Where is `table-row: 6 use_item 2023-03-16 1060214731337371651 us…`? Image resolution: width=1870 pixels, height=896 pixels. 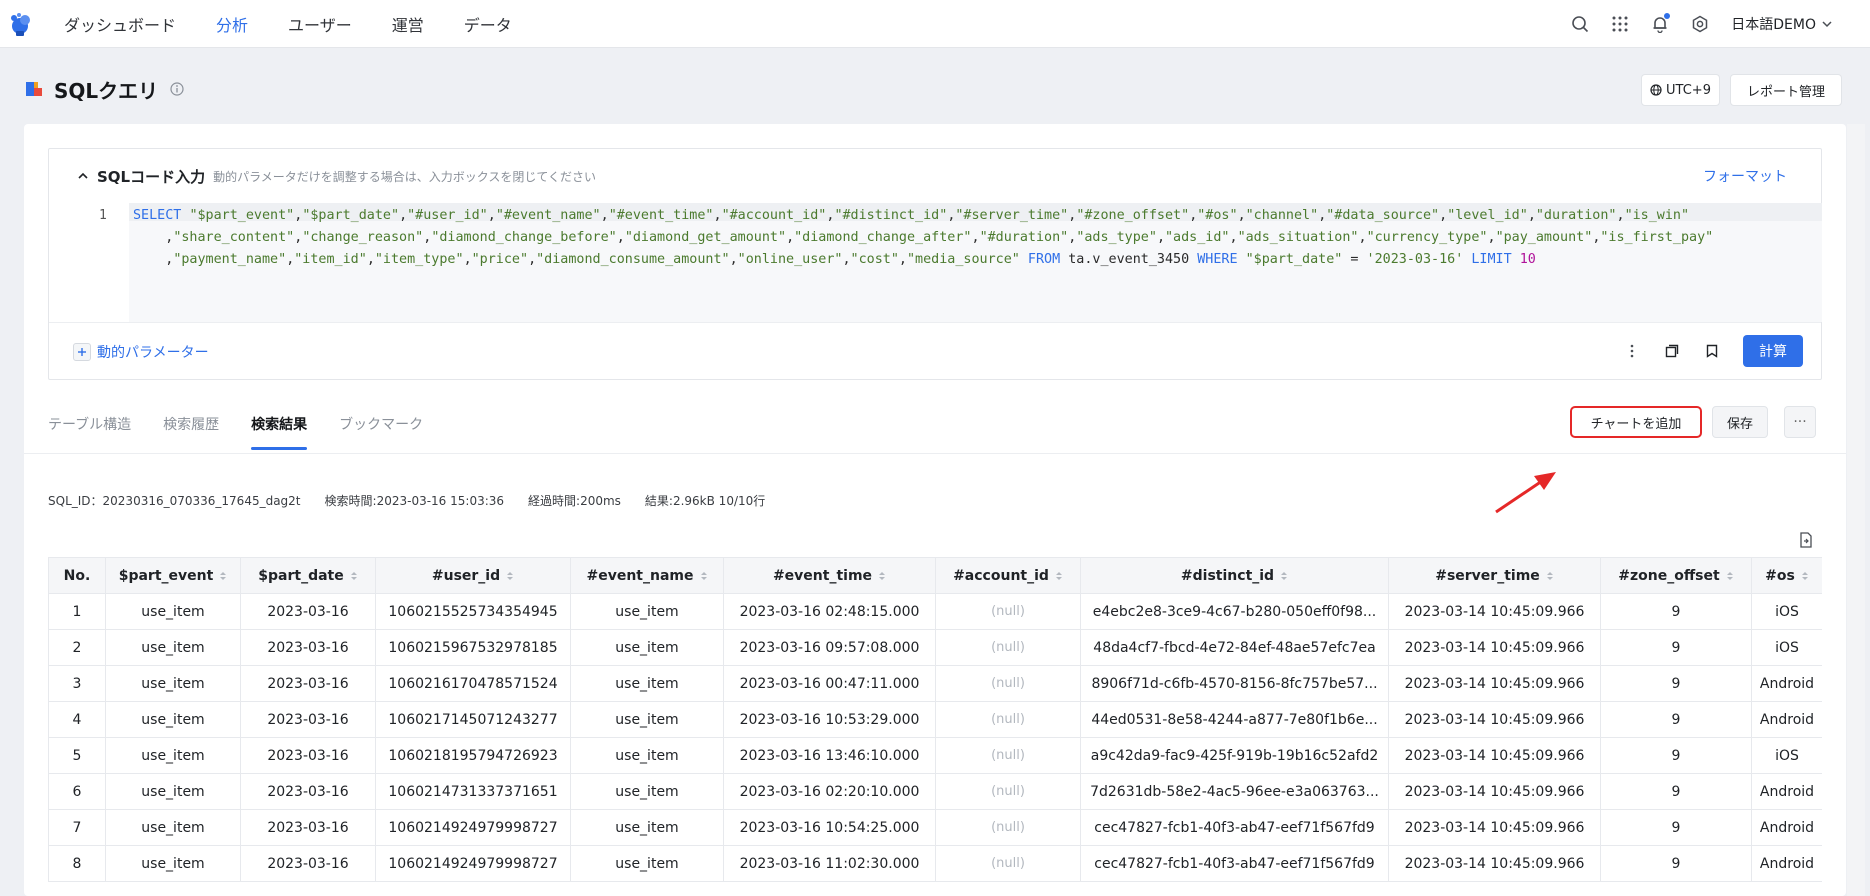 table-row: 6 use_item 2023-03-16 1060214731337371651 us… is located at coordinates (935, 791).